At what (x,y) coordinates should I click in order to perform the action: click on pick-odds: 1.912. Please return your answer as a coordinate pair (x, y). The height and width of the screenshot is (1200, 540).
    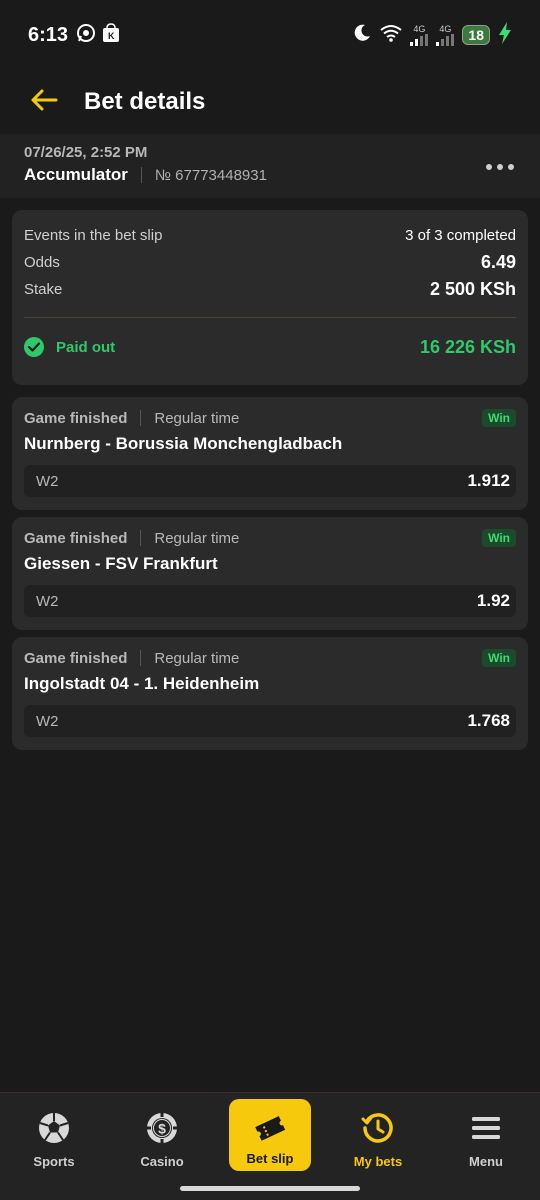
    Looking at the image, I should click on (488, 480).